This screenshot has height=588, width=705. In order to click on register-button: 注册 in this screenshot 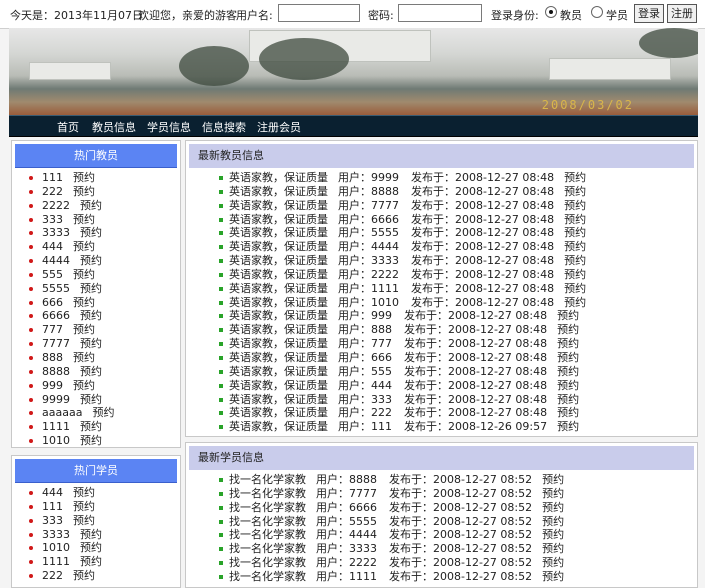, I will do `click(682, 13)`.